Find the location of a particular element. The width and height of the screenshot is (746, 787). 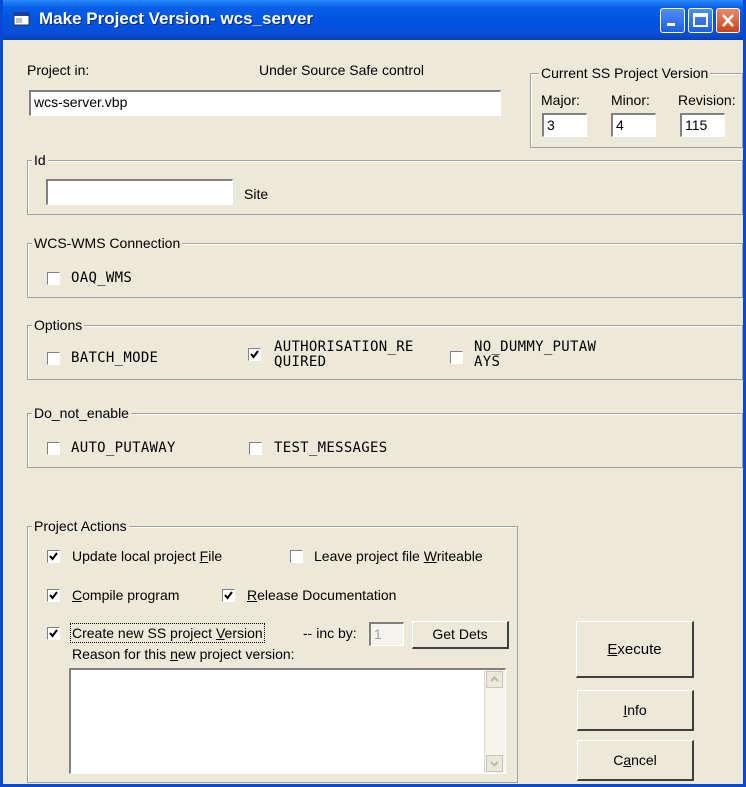

release-documentation-label: Release Documentation is located at coordinates (321, 595).